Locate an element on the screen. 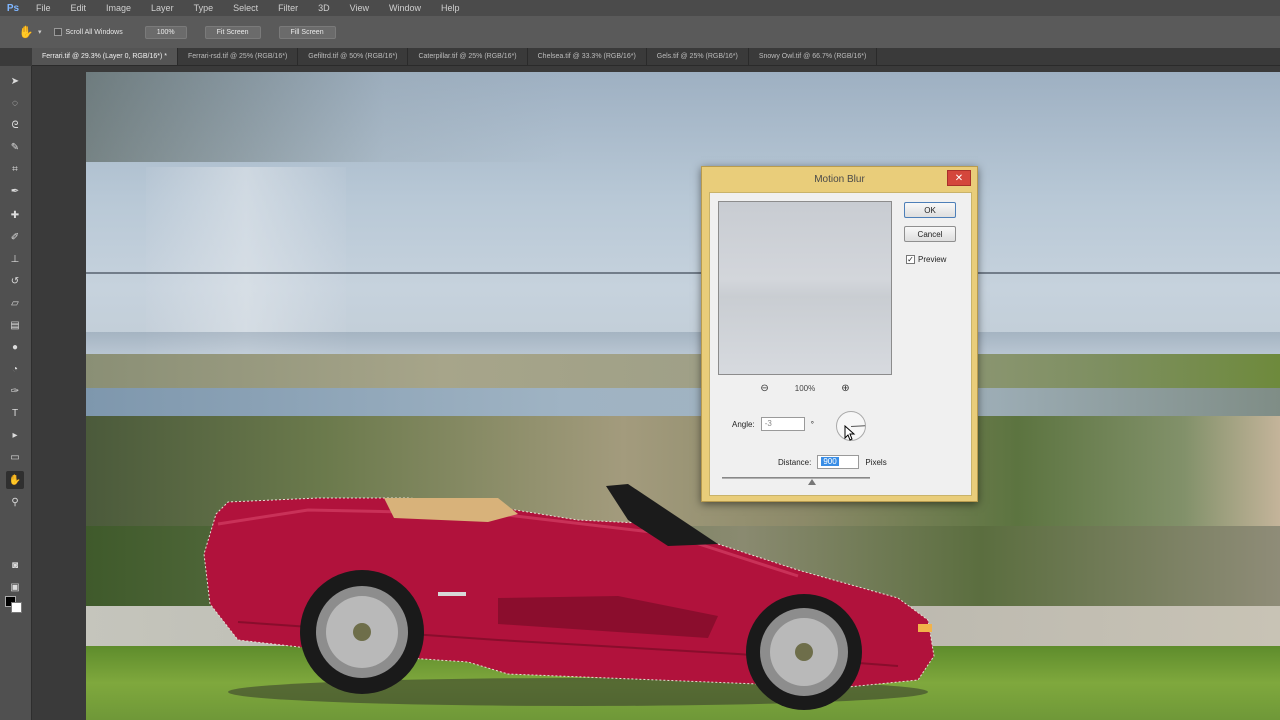 The height and width of the screenshot is (720, 1280). healing-brush-tool-icon: ✚ is located at coordinates (15, 215).